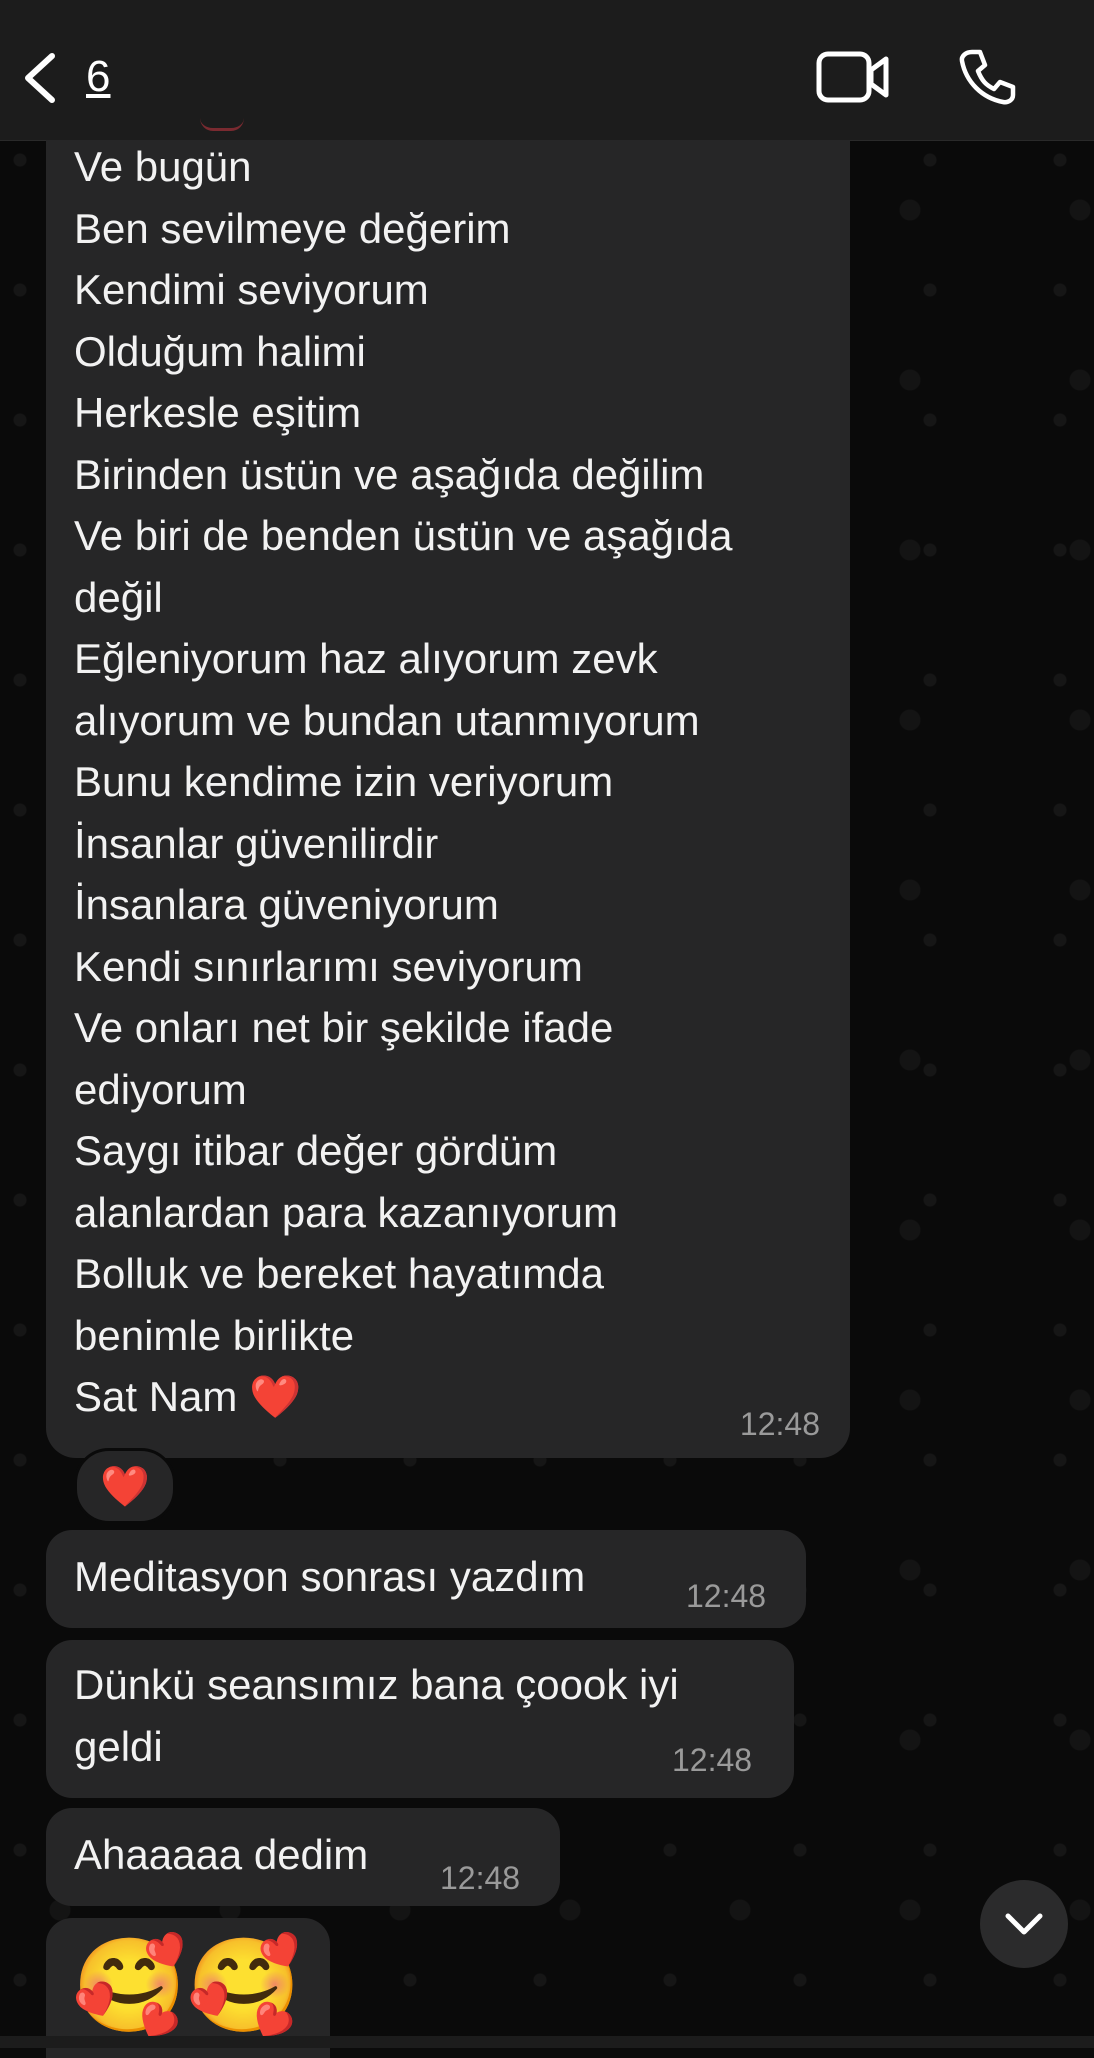 Image resolution: width=1094 pixels, height=2058 pixels. What do you see at coordinates (987, 77) in the screenshot?
I see `phone-icon` at bounding box center [987, 77].